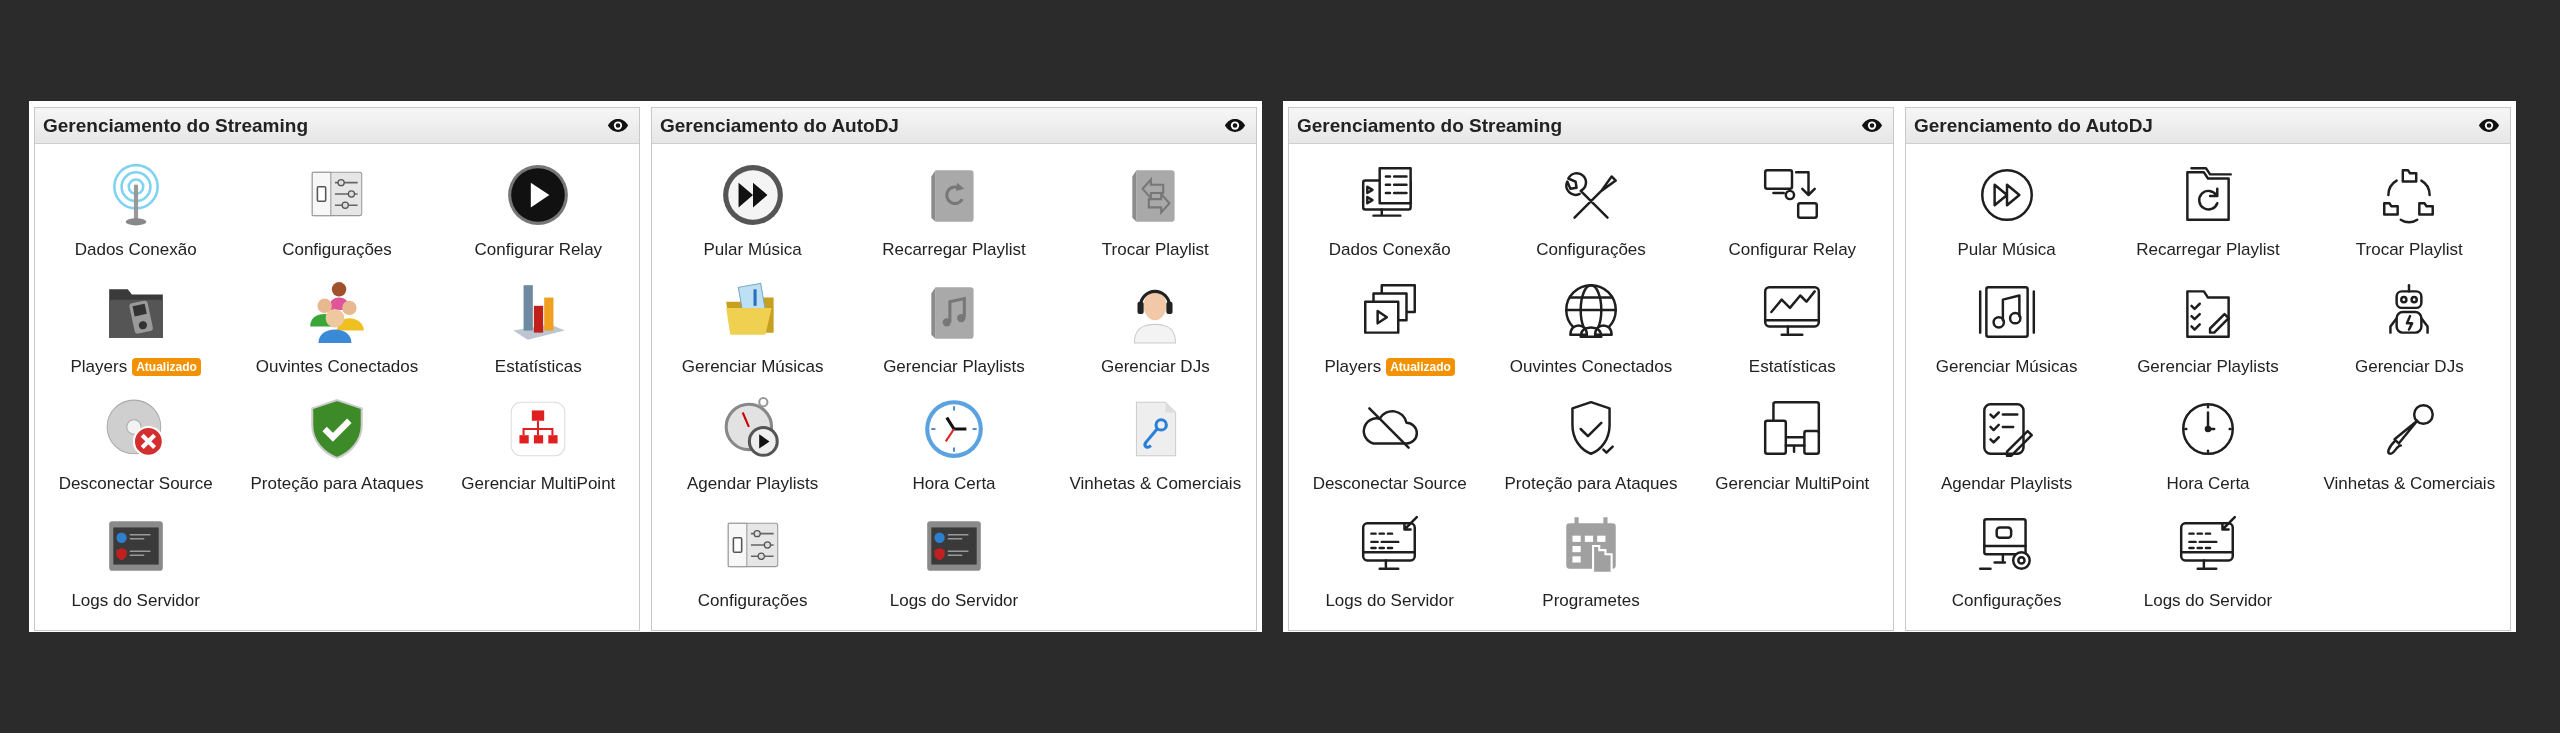  I want to click on shortcut-link: Programetes, so click(1591, 601).